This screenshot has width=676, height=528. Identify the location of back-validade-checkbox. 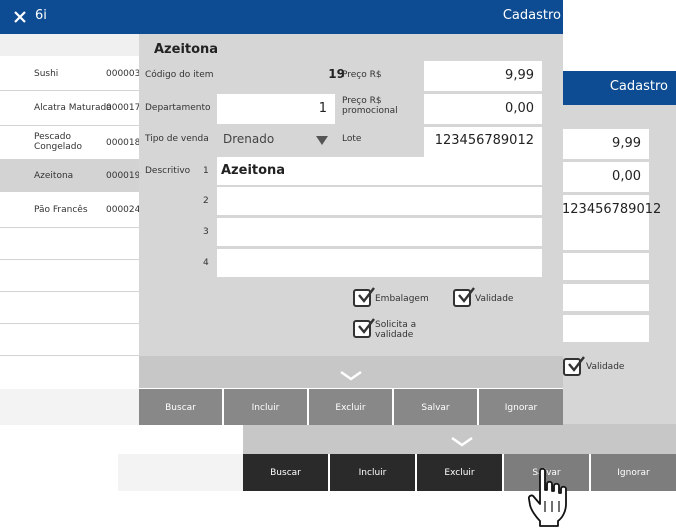
(574, 366).